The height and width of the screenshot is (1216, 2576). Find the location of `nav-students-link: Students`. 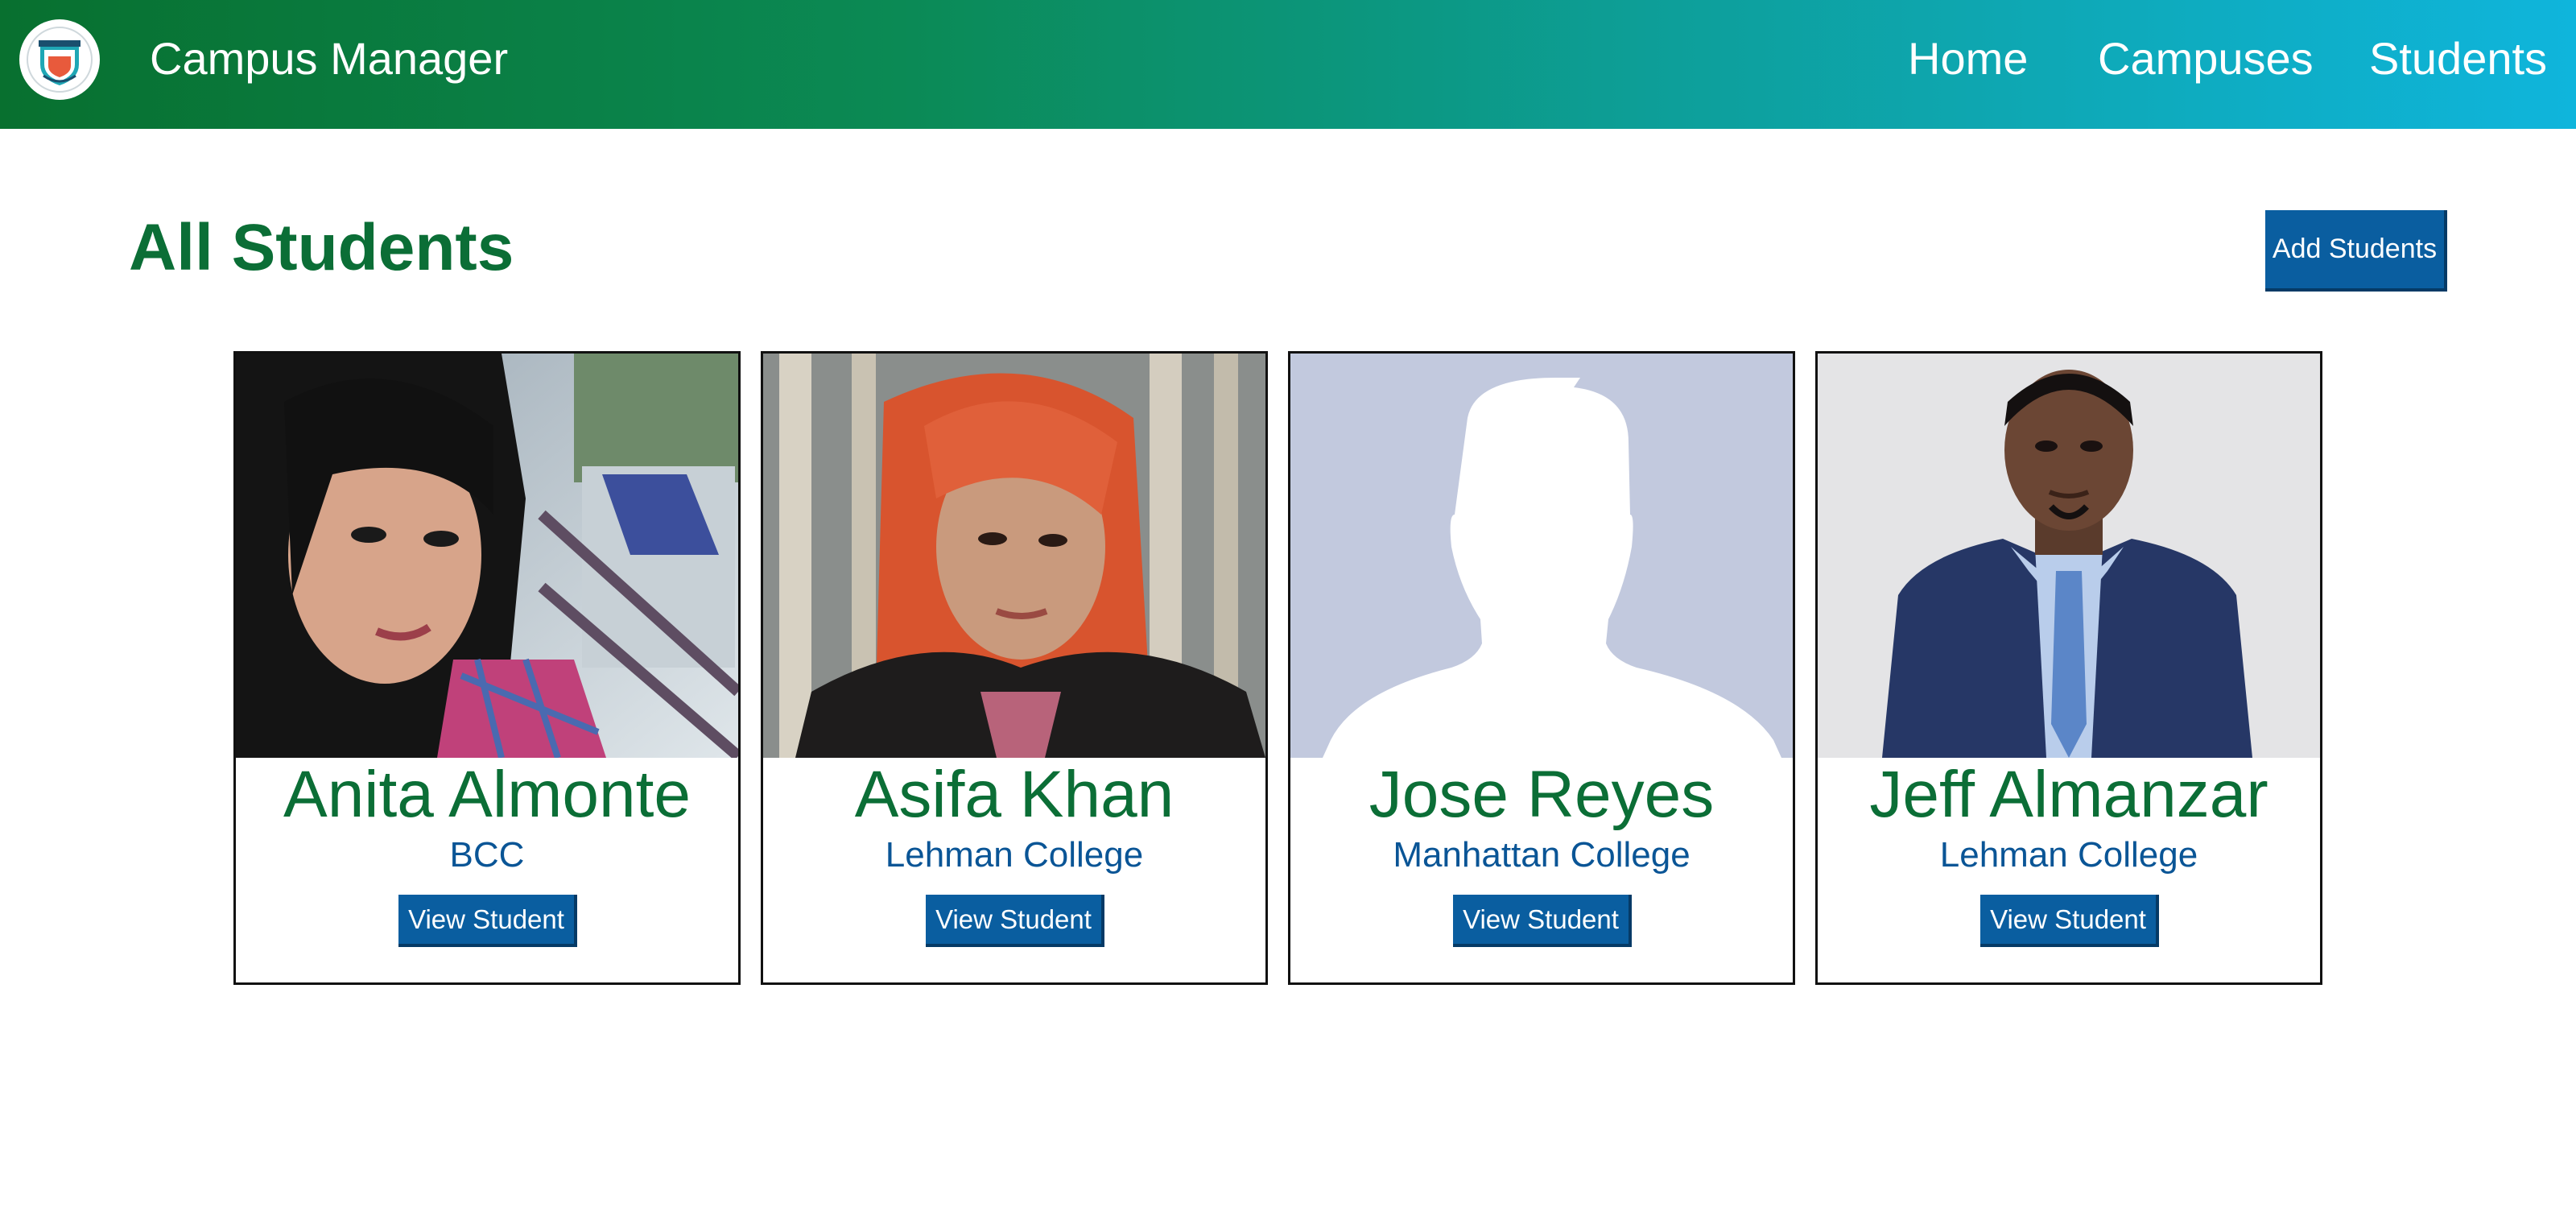

nav-students-link: Students is located at coordinates (2458, 59).